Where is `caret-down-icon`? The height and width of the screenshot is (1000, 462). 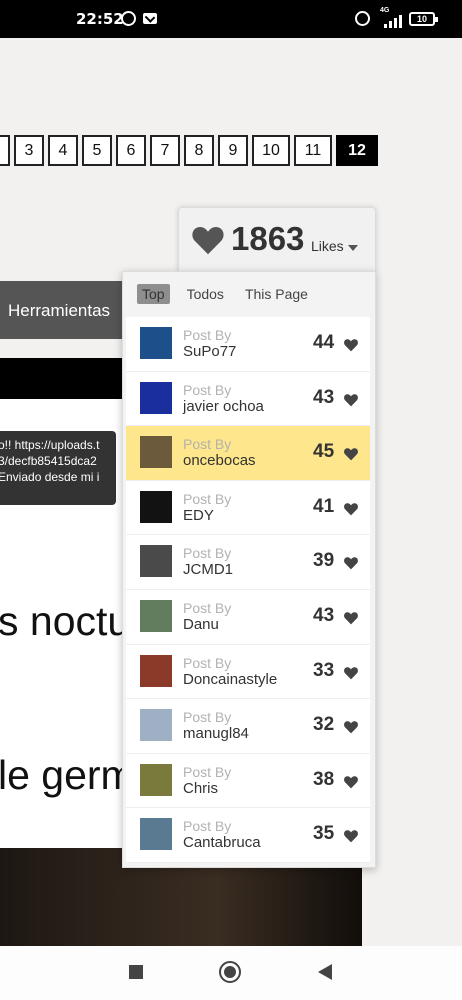 caret-down-icon is located at coordinates (353, 248).